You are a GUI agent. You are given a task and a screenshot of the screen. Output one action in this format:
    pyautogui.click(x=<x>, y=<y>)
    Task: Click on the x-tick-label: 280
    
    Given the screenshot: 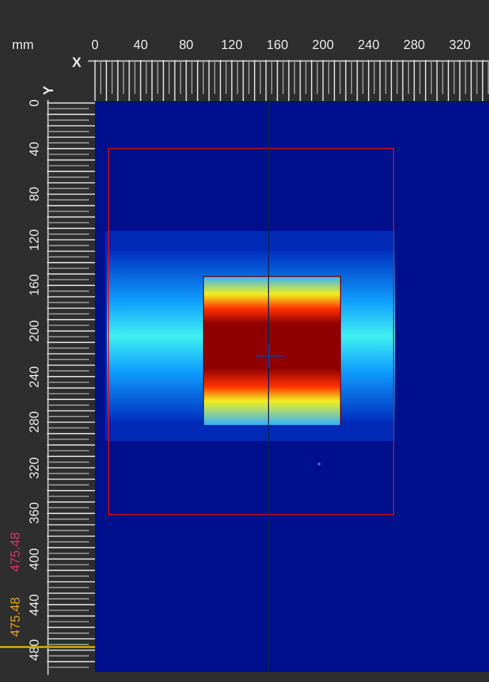 What is the action you would take?
    pyautogui.click(x=414, y=45)
    